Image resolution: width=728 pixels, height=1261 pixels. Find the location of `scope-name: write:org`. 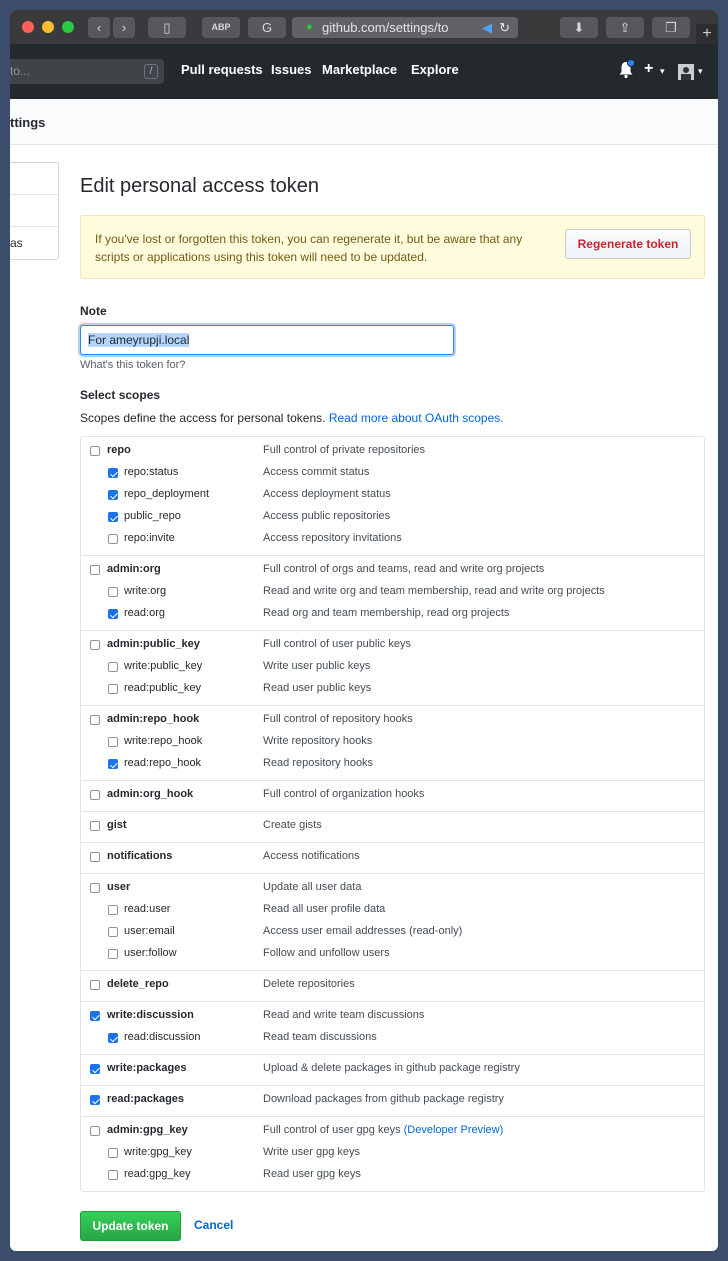

scope-name: write:org is located at coordinates (145, 591).